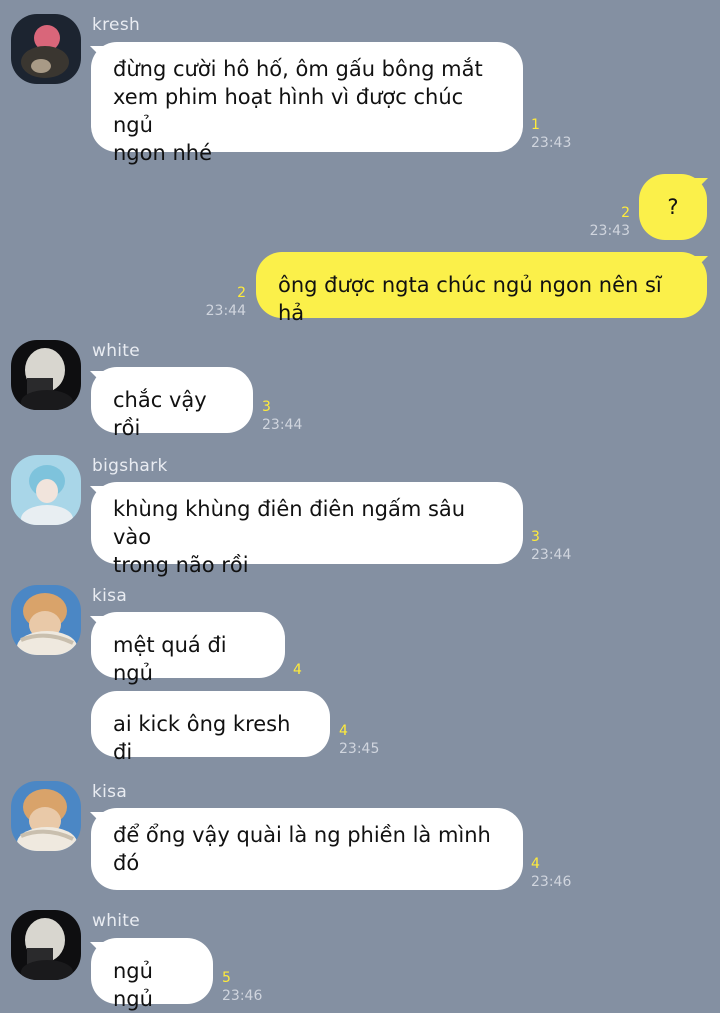 The width and height of the screenshot is (720, 1013). I want to click on message-meta: 1 23:43, so click(551, 134).